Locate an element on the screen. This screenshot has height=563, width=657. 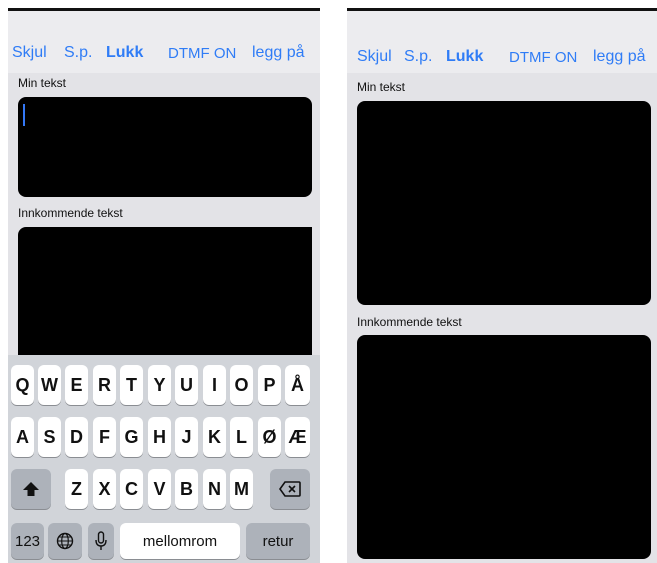
key-c: C is located at coordinates (131, 489).